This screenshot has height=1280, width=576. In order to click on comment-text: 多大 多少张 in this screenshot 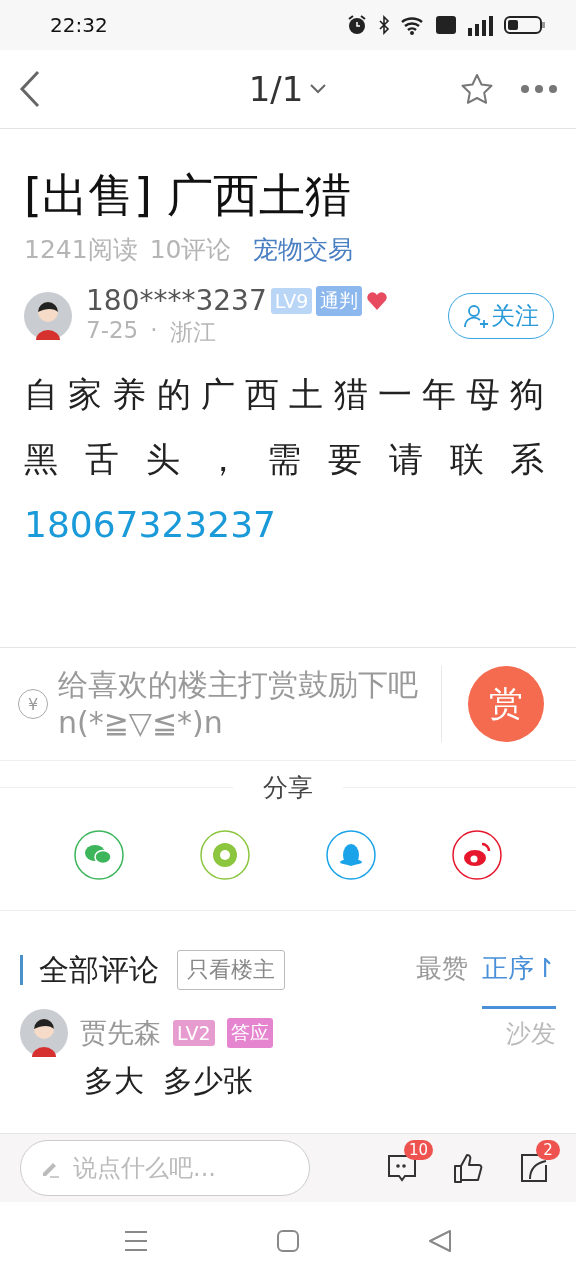, I will do `click(169, 1081)`.